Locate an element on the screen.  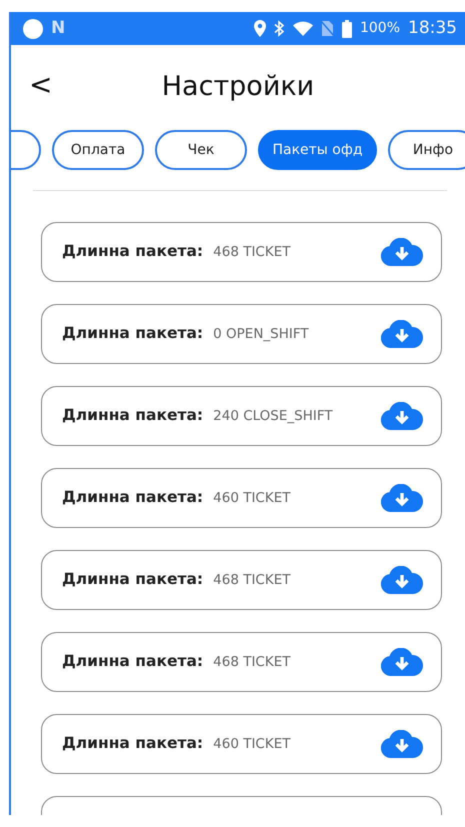
no-sim-icon is located at coordinates (327, 28).